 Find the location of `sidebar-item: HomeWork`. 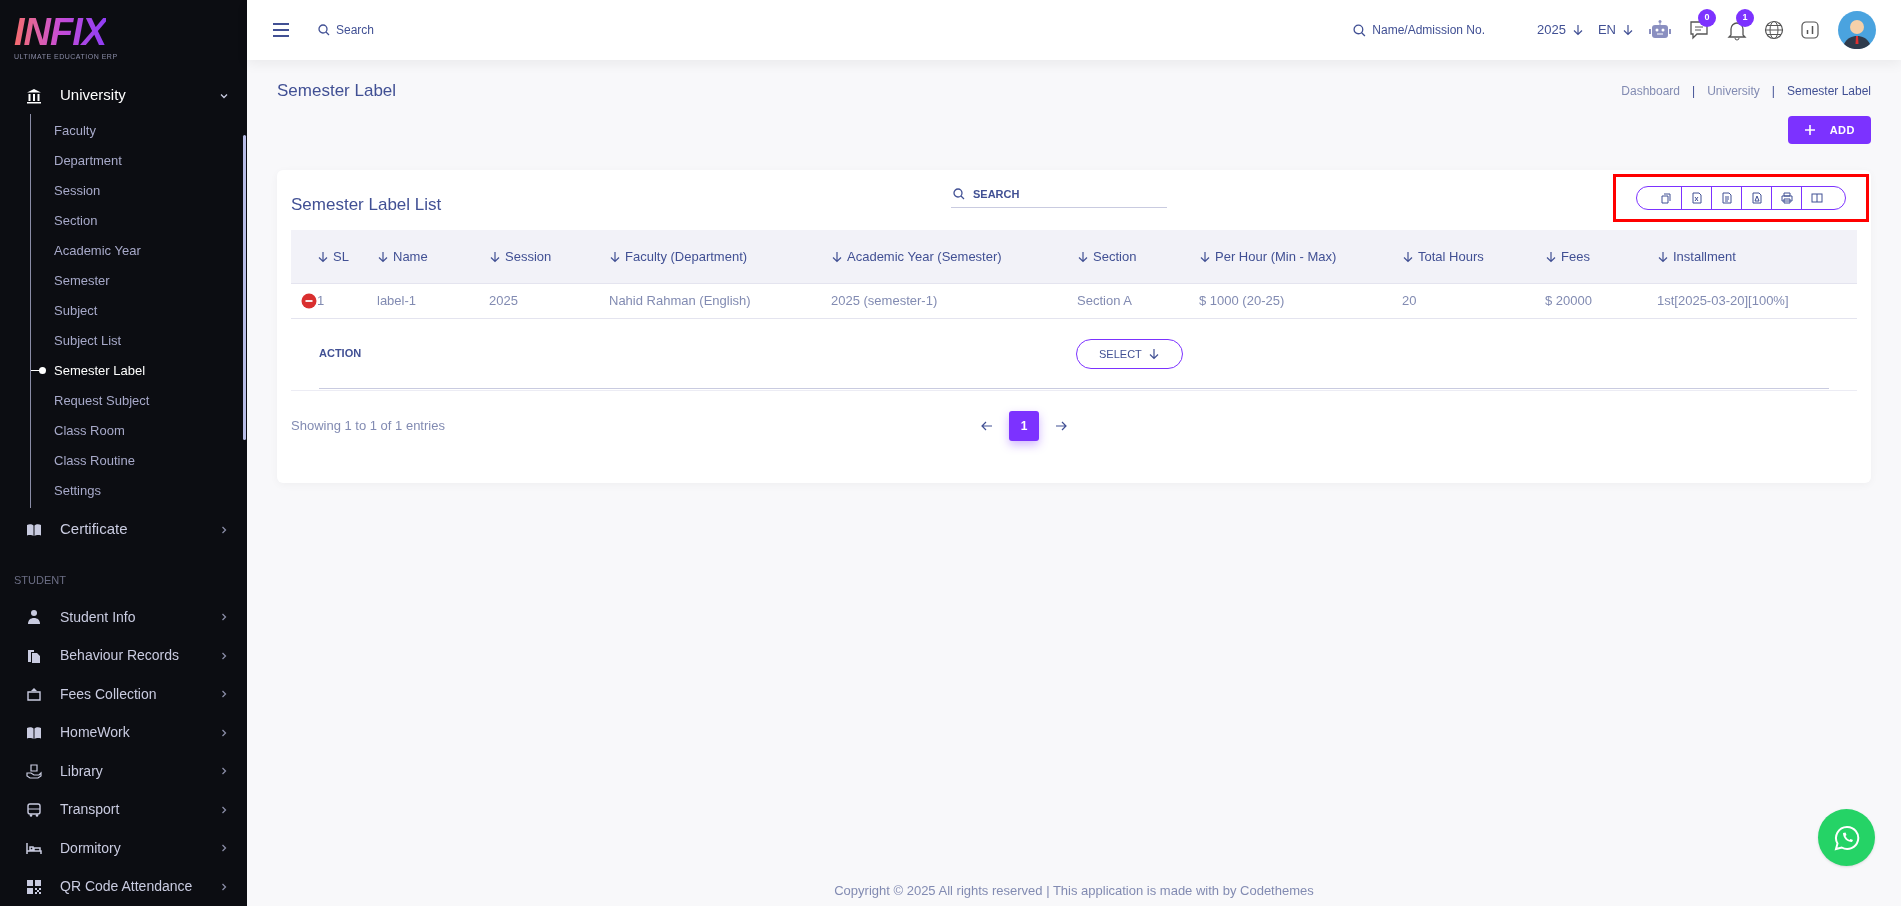

sidebar-item: HomeWork is located at coordinates (114, 732).